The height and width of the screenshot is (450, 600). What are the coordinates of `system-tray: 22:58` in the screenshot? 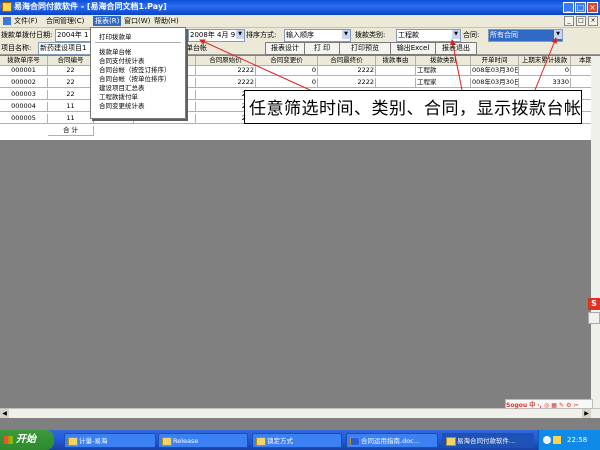 It's located at (569, 440).